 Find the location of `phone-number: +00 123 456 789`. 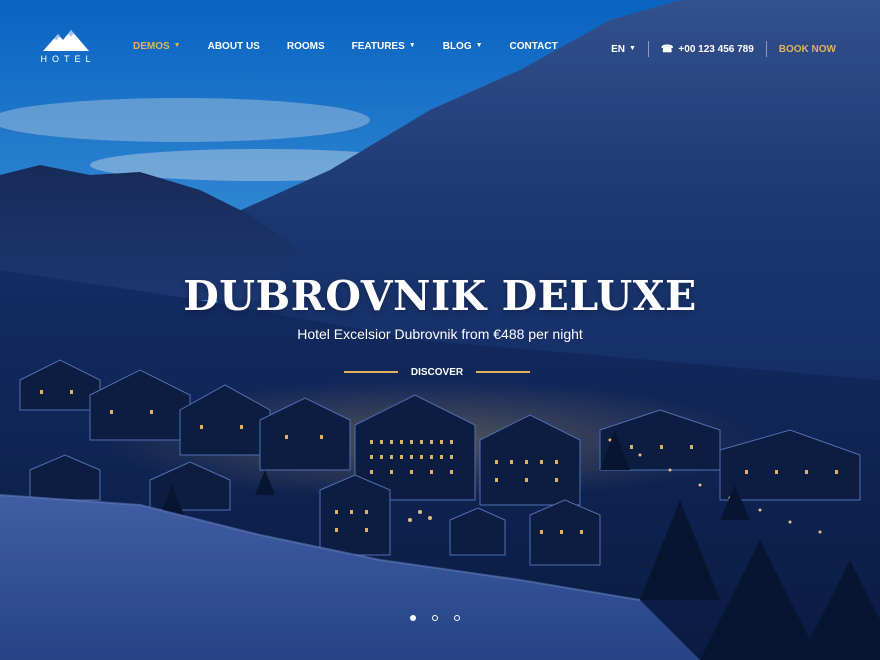

phone-number: +00 123 456 789 is located at coordinates (716, 49).